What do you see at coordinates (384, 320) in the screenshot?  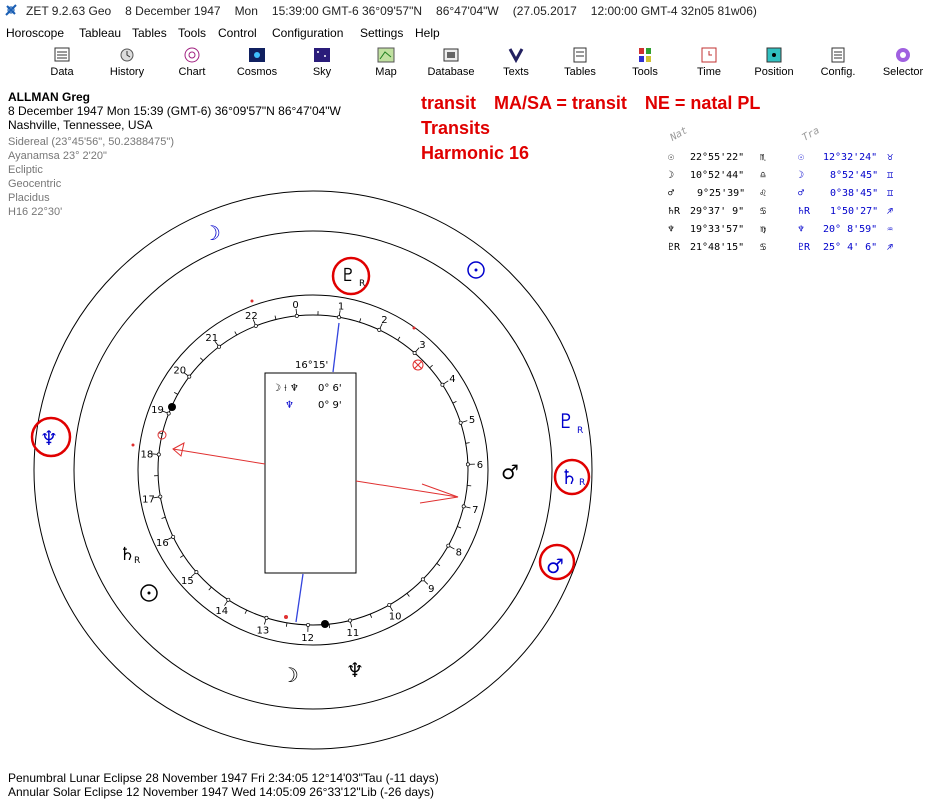 I see `degree-label: 2` at bounding box center [384, 320].